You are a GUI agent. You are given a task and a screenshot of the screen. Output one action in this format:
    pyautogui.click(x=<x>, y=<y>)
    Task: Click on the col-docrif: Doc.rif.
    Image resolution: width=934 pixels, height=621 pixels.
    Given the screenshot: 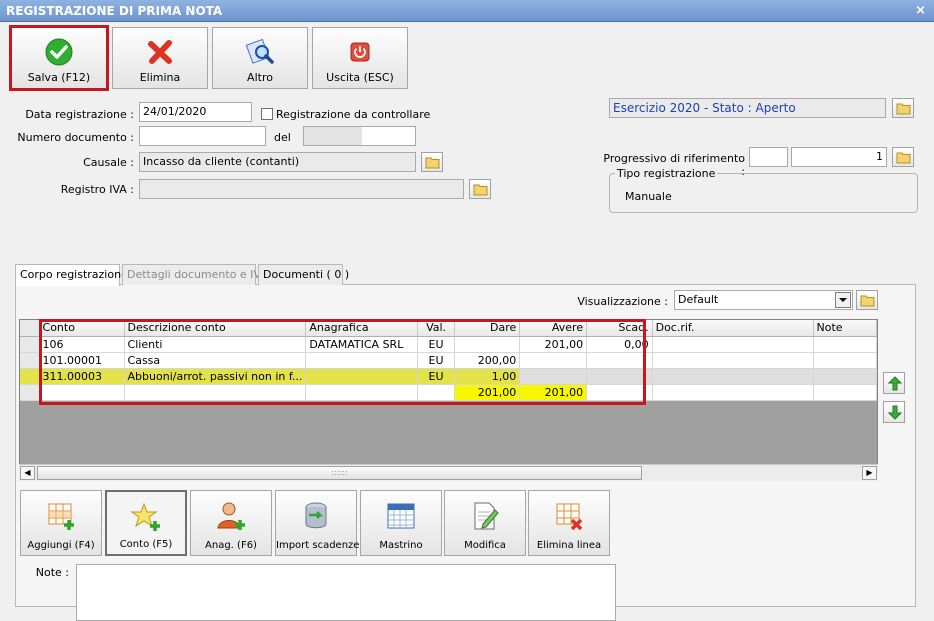 What is the action you would take?
    pyautogui.click(x=733, y=328)
    